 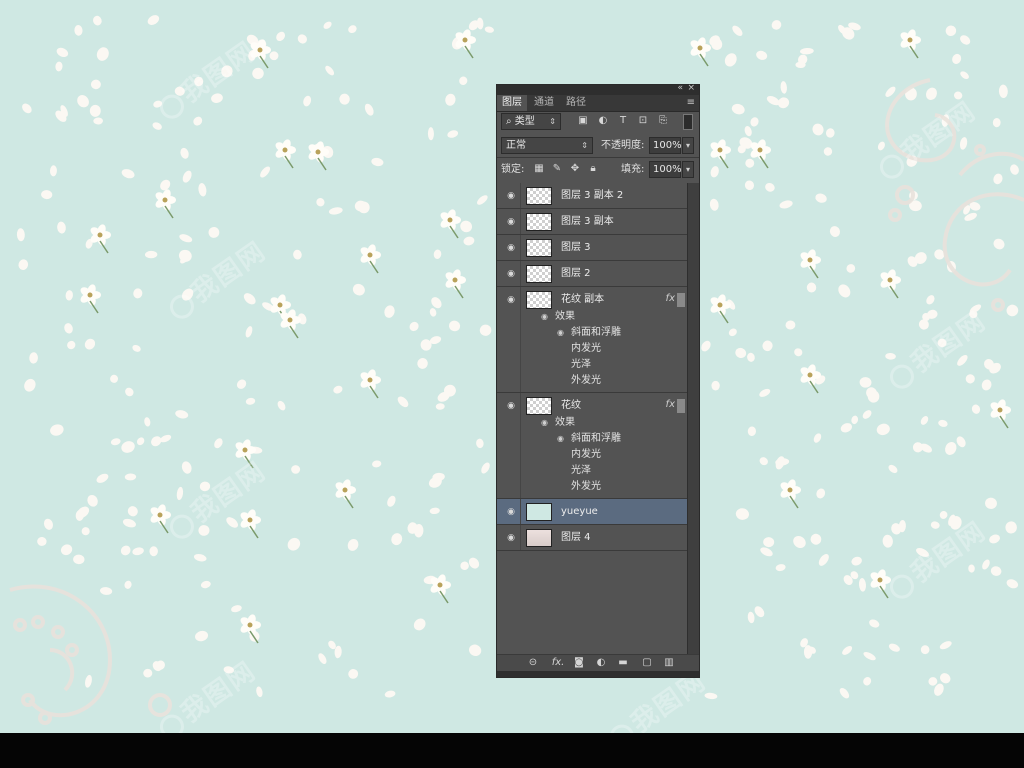 What do you see at coordinates (665, 169) in the screenshot?
I see `fill-input: 100%` at bounding box center [665, 169].